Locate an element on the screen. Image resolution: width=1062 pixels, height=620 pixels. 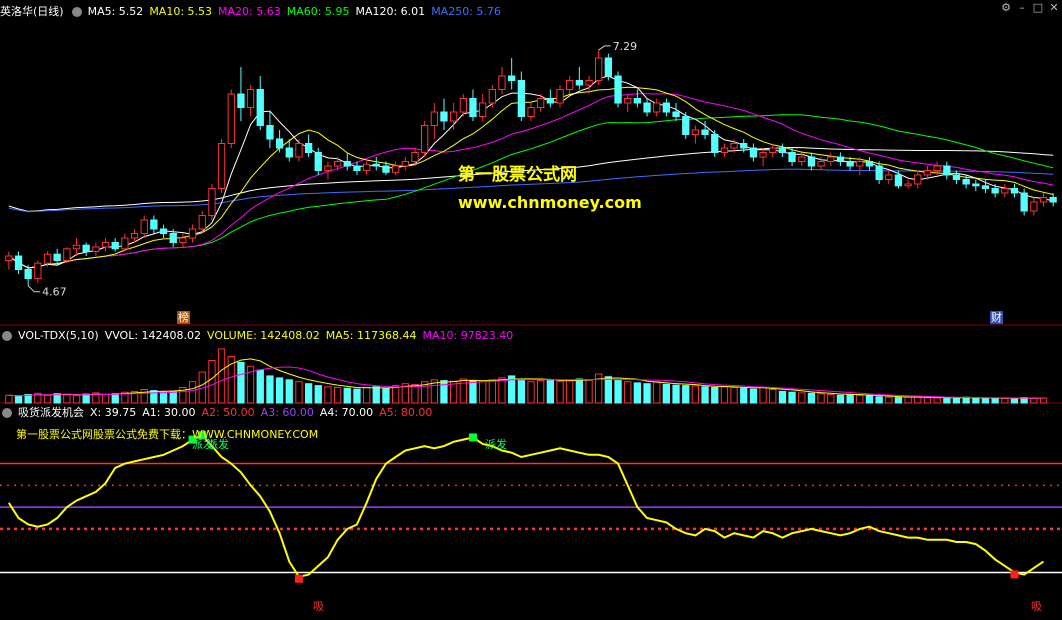
gear-icon: ⚙ is located at coordinates (1006, 7).